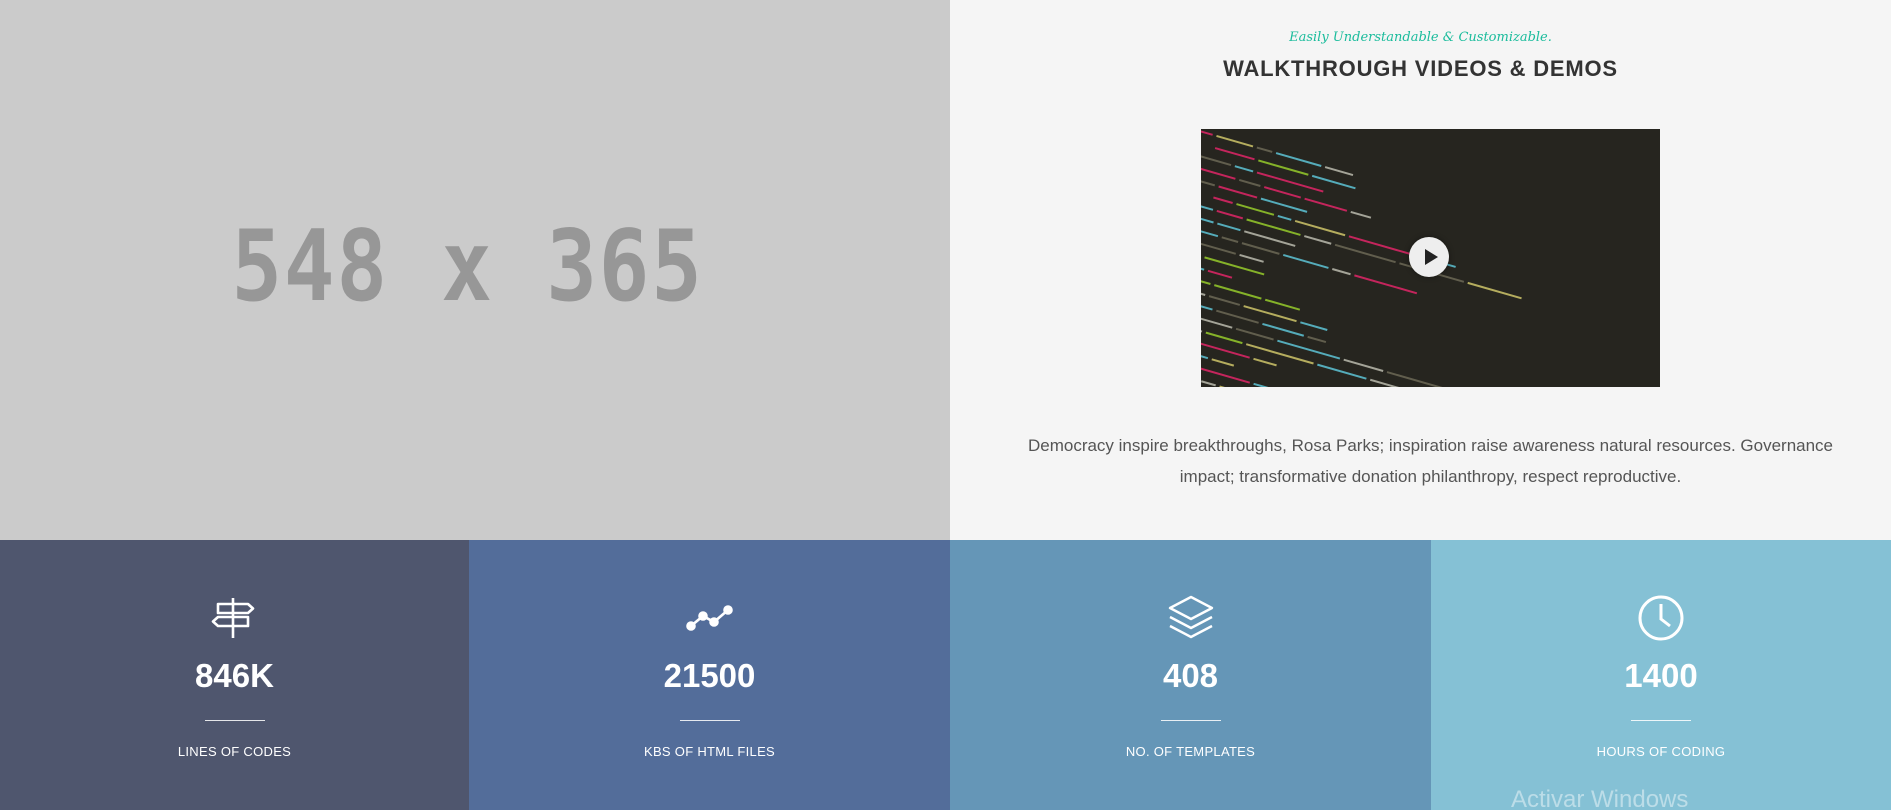 The image size is (1891, 810). What do you see at coordinates (1420, 37) in the screenshot?
I see `promo-subtitle: Easily Understandable & Customizable.` at bounding box center [1420, 37].